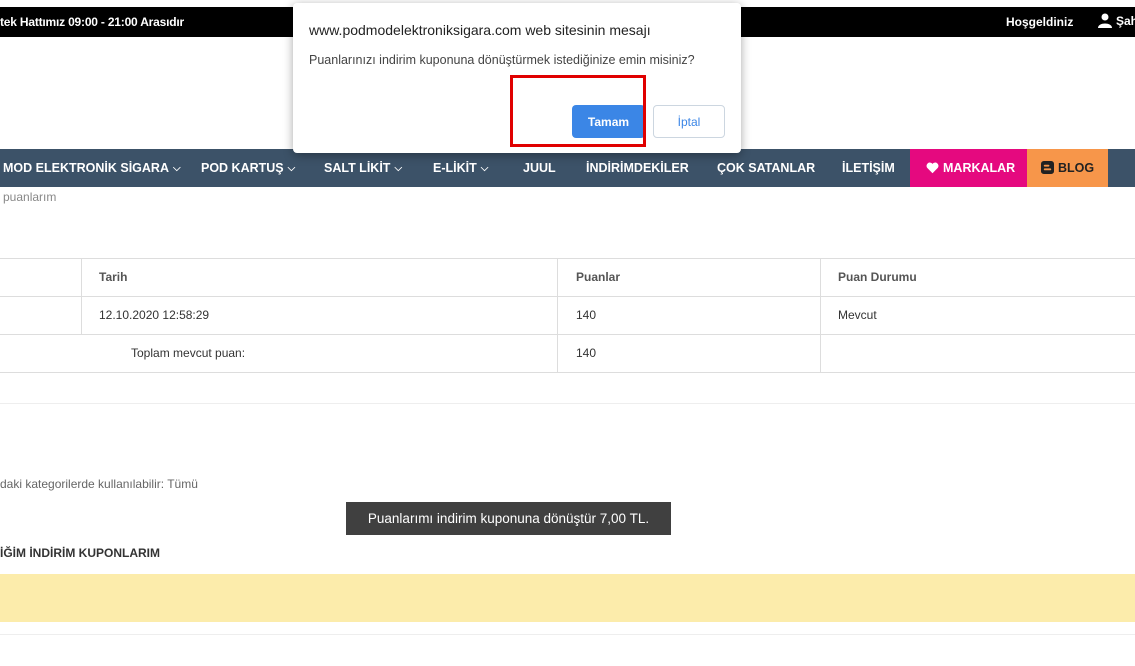  I want to click on nav-item-markalar: MARKALAR, so click(971, 168).